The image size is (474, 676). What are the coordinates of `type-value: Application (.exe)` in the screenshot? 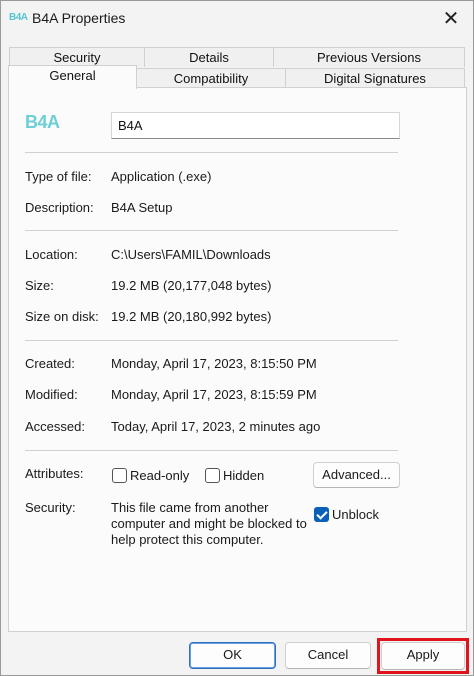 It's located at (161, 176).